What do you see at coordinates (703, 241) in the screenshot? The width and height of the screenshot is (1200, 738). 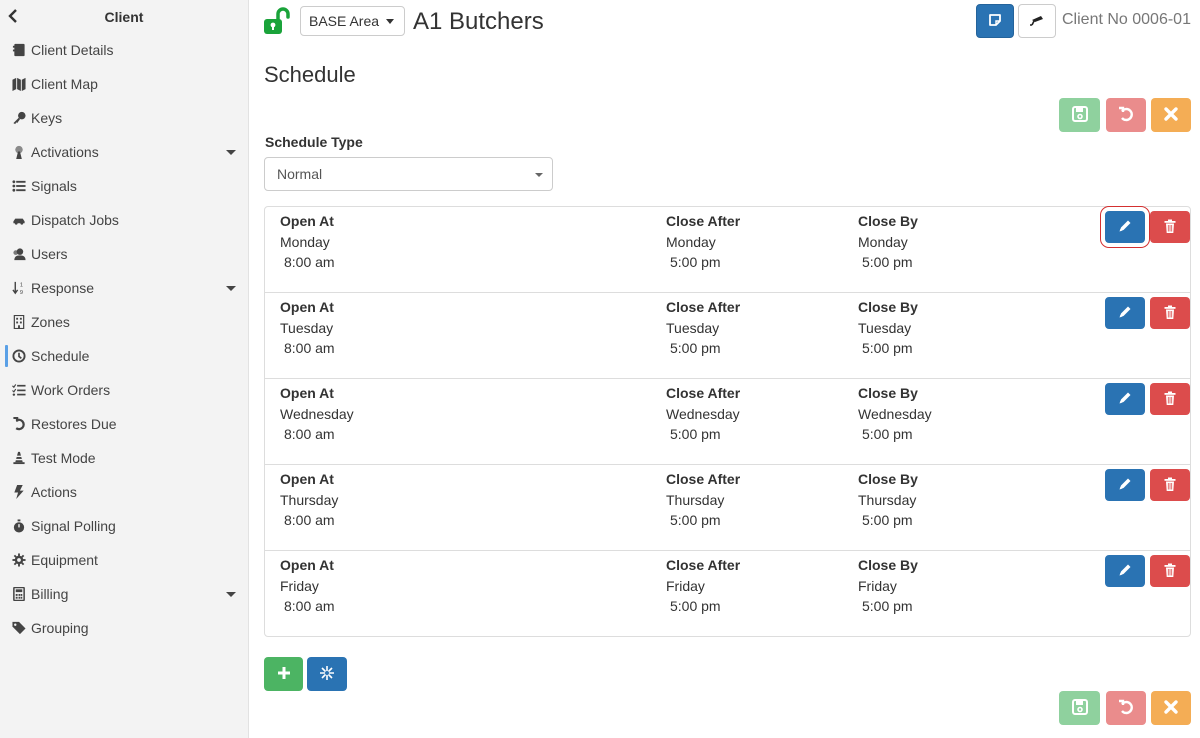 I see `close-after-cell: Close After Monday 5:00 pm` at bounding box center [703, 241].